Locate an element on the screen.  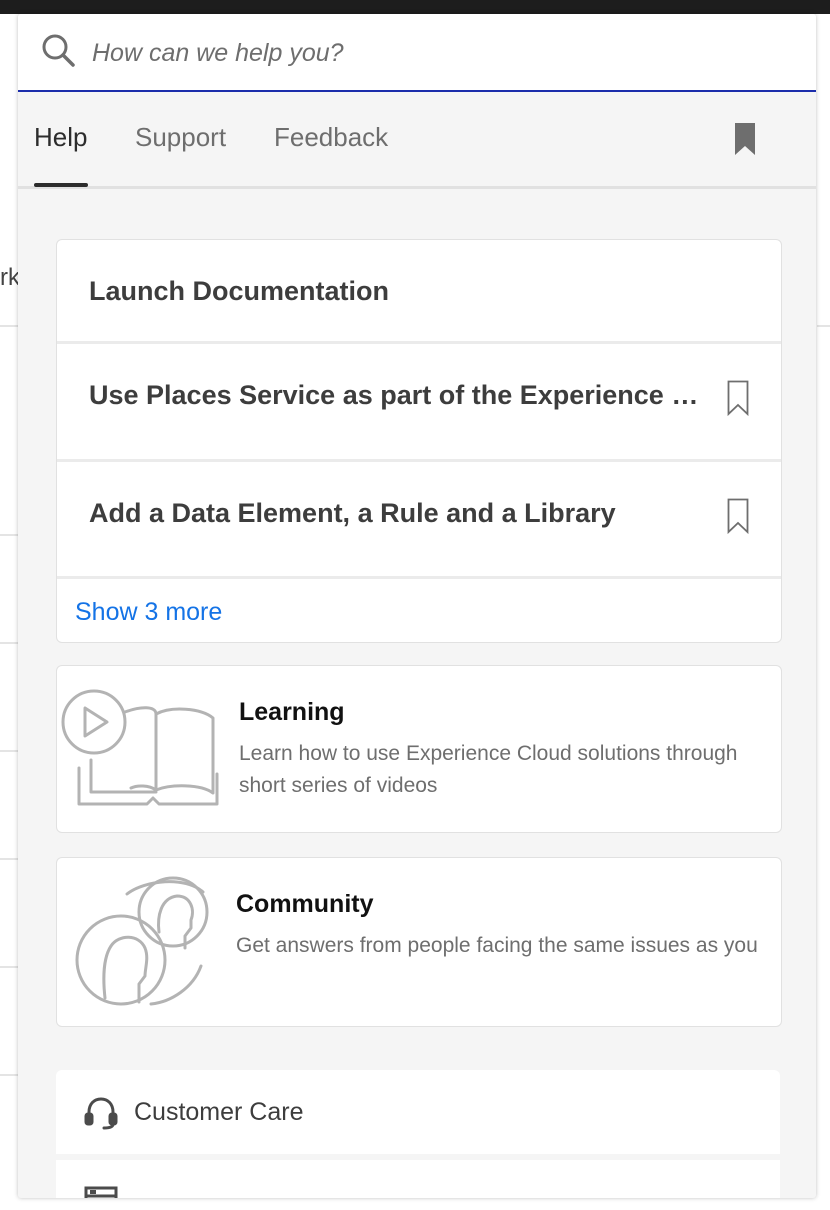
bookmark-icon is located at coordinates (745, 139).